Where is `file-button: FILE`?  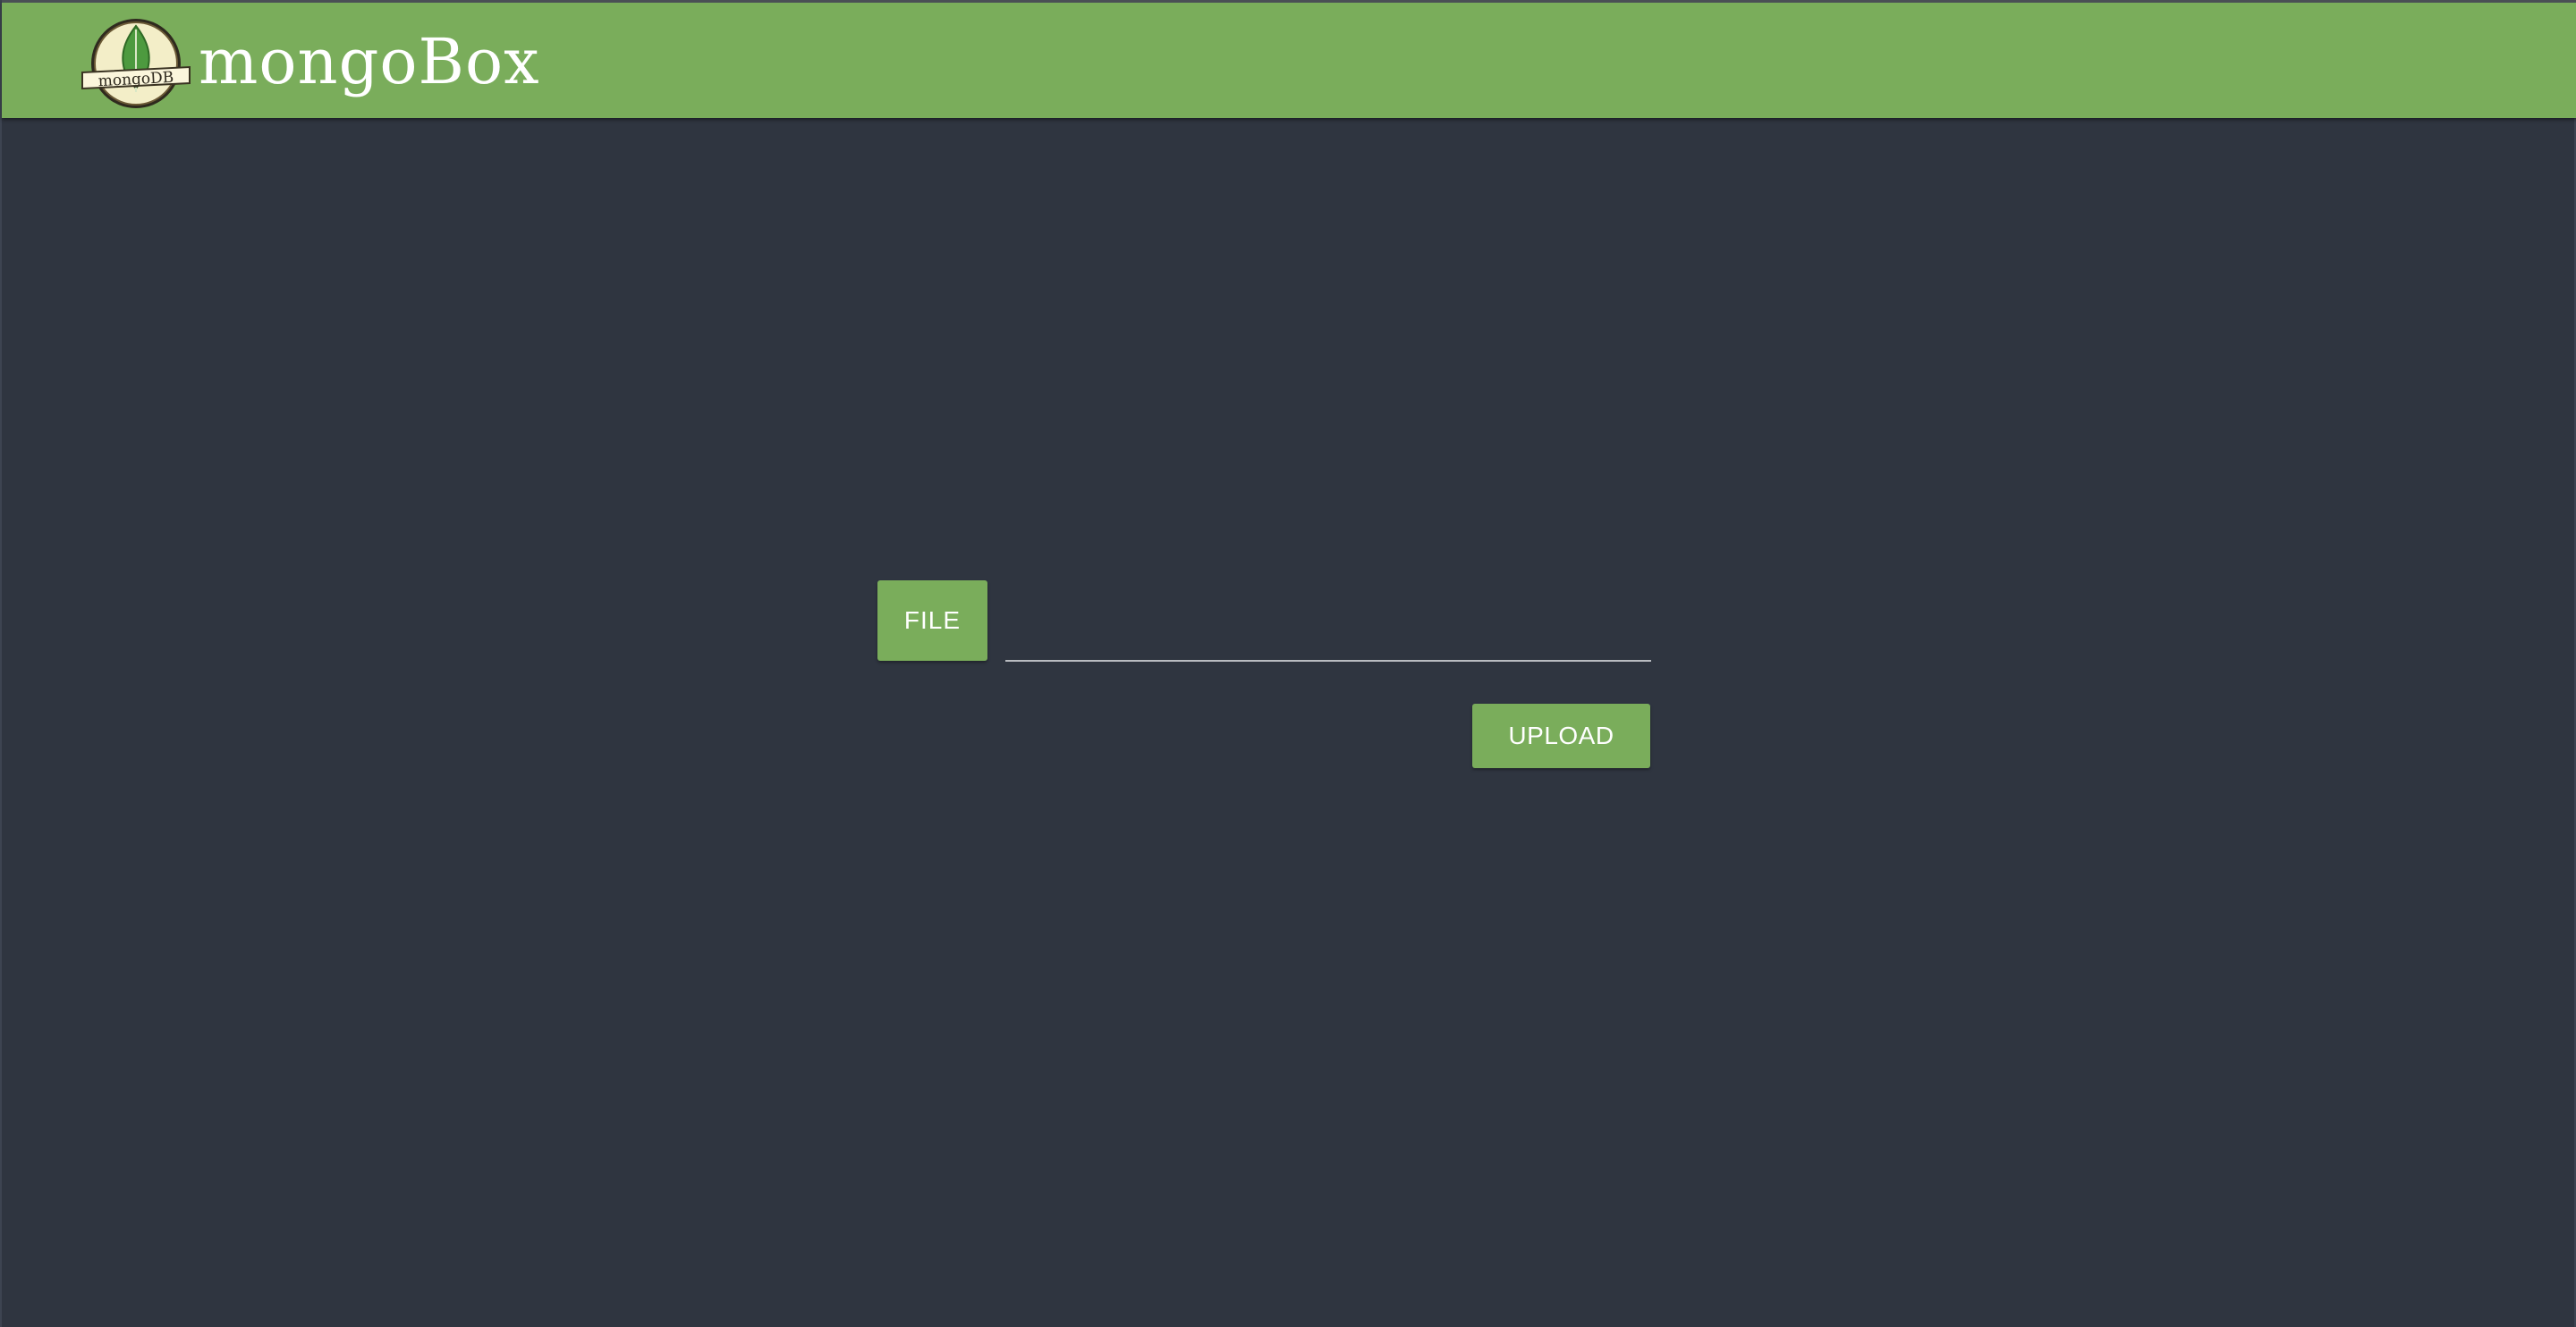 file-button: FILE is located at coordinates (932, 620).